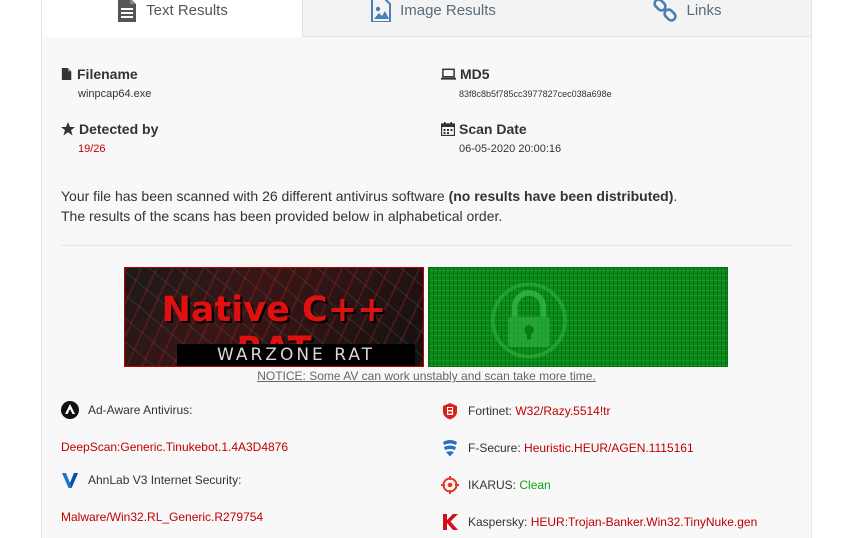  What do you see at coordinates (107, 74) in the screenshot?
I see `filename-label: Filename` at bounding box center [107, 74].